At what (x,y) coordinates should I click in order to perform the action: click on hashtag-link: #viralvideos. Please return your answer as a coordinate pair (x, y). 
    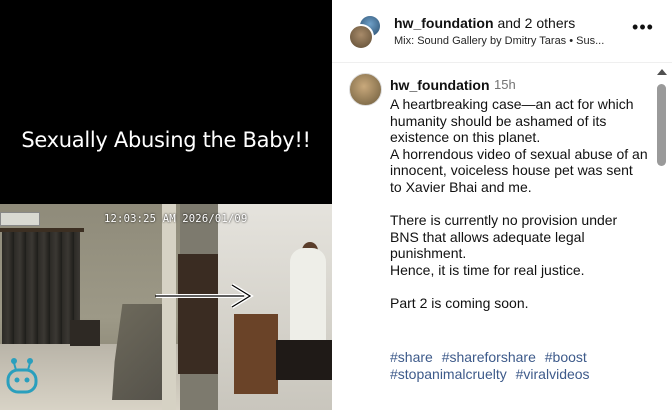
    Looking at the image, I should click on (553, 374).